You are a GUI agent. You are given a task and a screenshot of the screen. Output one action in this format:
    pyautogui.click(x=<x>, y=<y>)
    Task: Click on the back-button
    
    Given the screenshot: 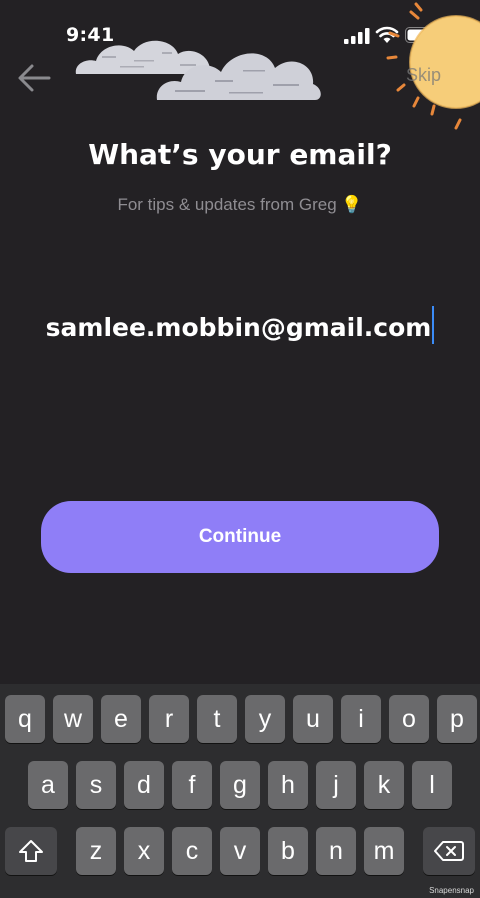 What is the action you would take?
    pyautogui.click(x=34, y=78)
    